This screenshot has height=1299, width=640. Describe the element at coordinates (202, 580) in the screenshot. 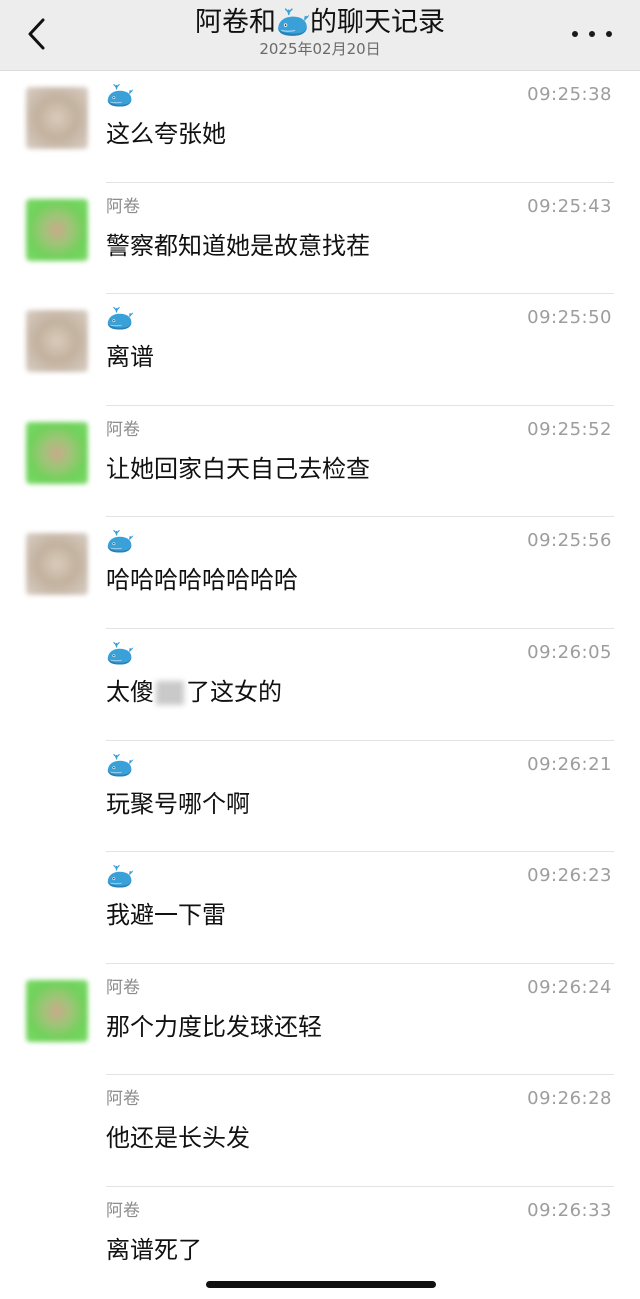

I see `message-text: 哈哈哈哈哈哈哈哈` at that location.